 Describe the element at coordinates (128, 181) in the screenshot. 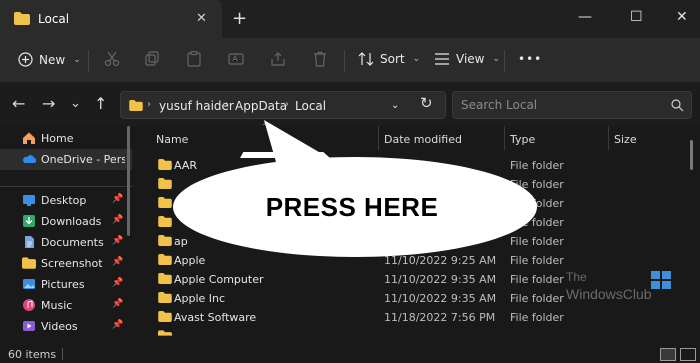

I see `sidebar-scrollbar` at that location.